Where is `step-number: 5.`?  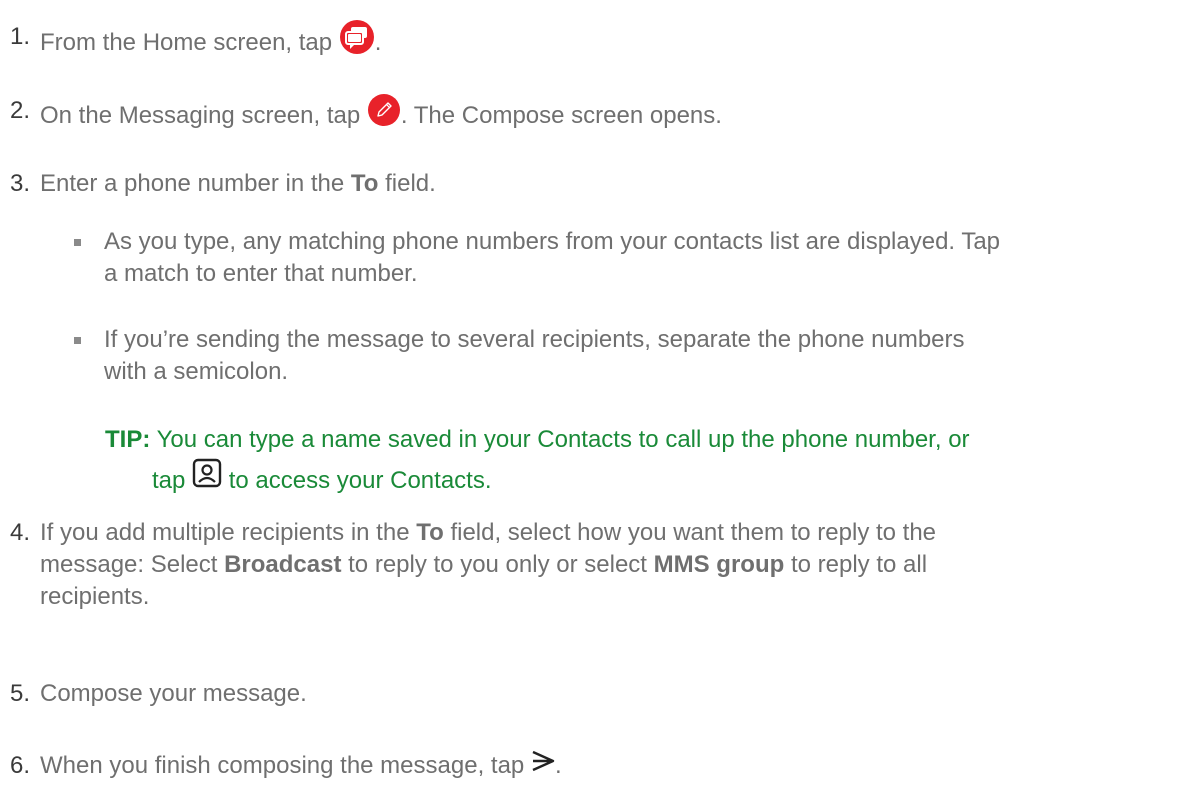
step-number: 5. is located at coordinates (20, 693).